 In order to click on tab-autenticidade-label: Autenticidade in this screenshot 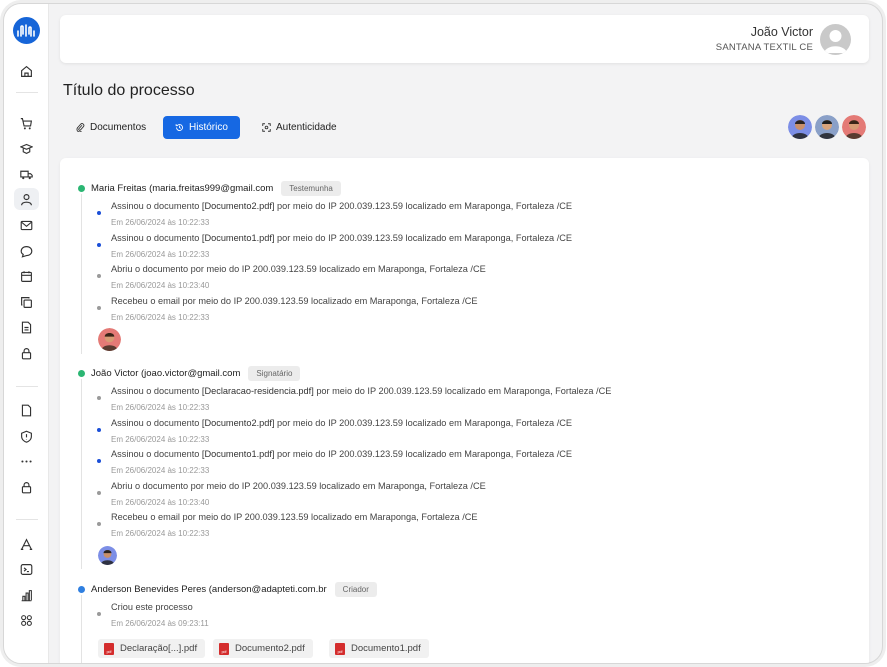, I will do `click(306, 127)`.